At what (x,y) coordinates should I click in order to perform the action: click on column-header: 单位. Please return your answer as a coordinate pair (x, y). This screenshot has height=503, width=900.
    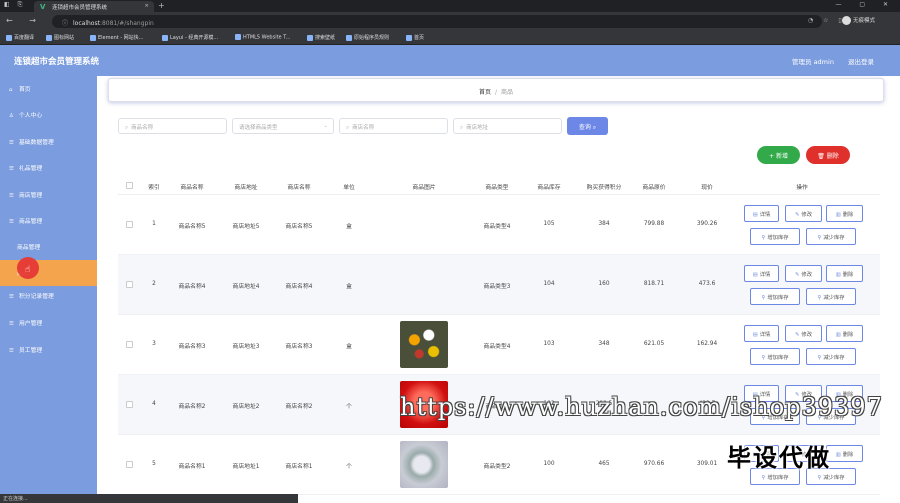
    Looking at the image, I should click on (349, 188).